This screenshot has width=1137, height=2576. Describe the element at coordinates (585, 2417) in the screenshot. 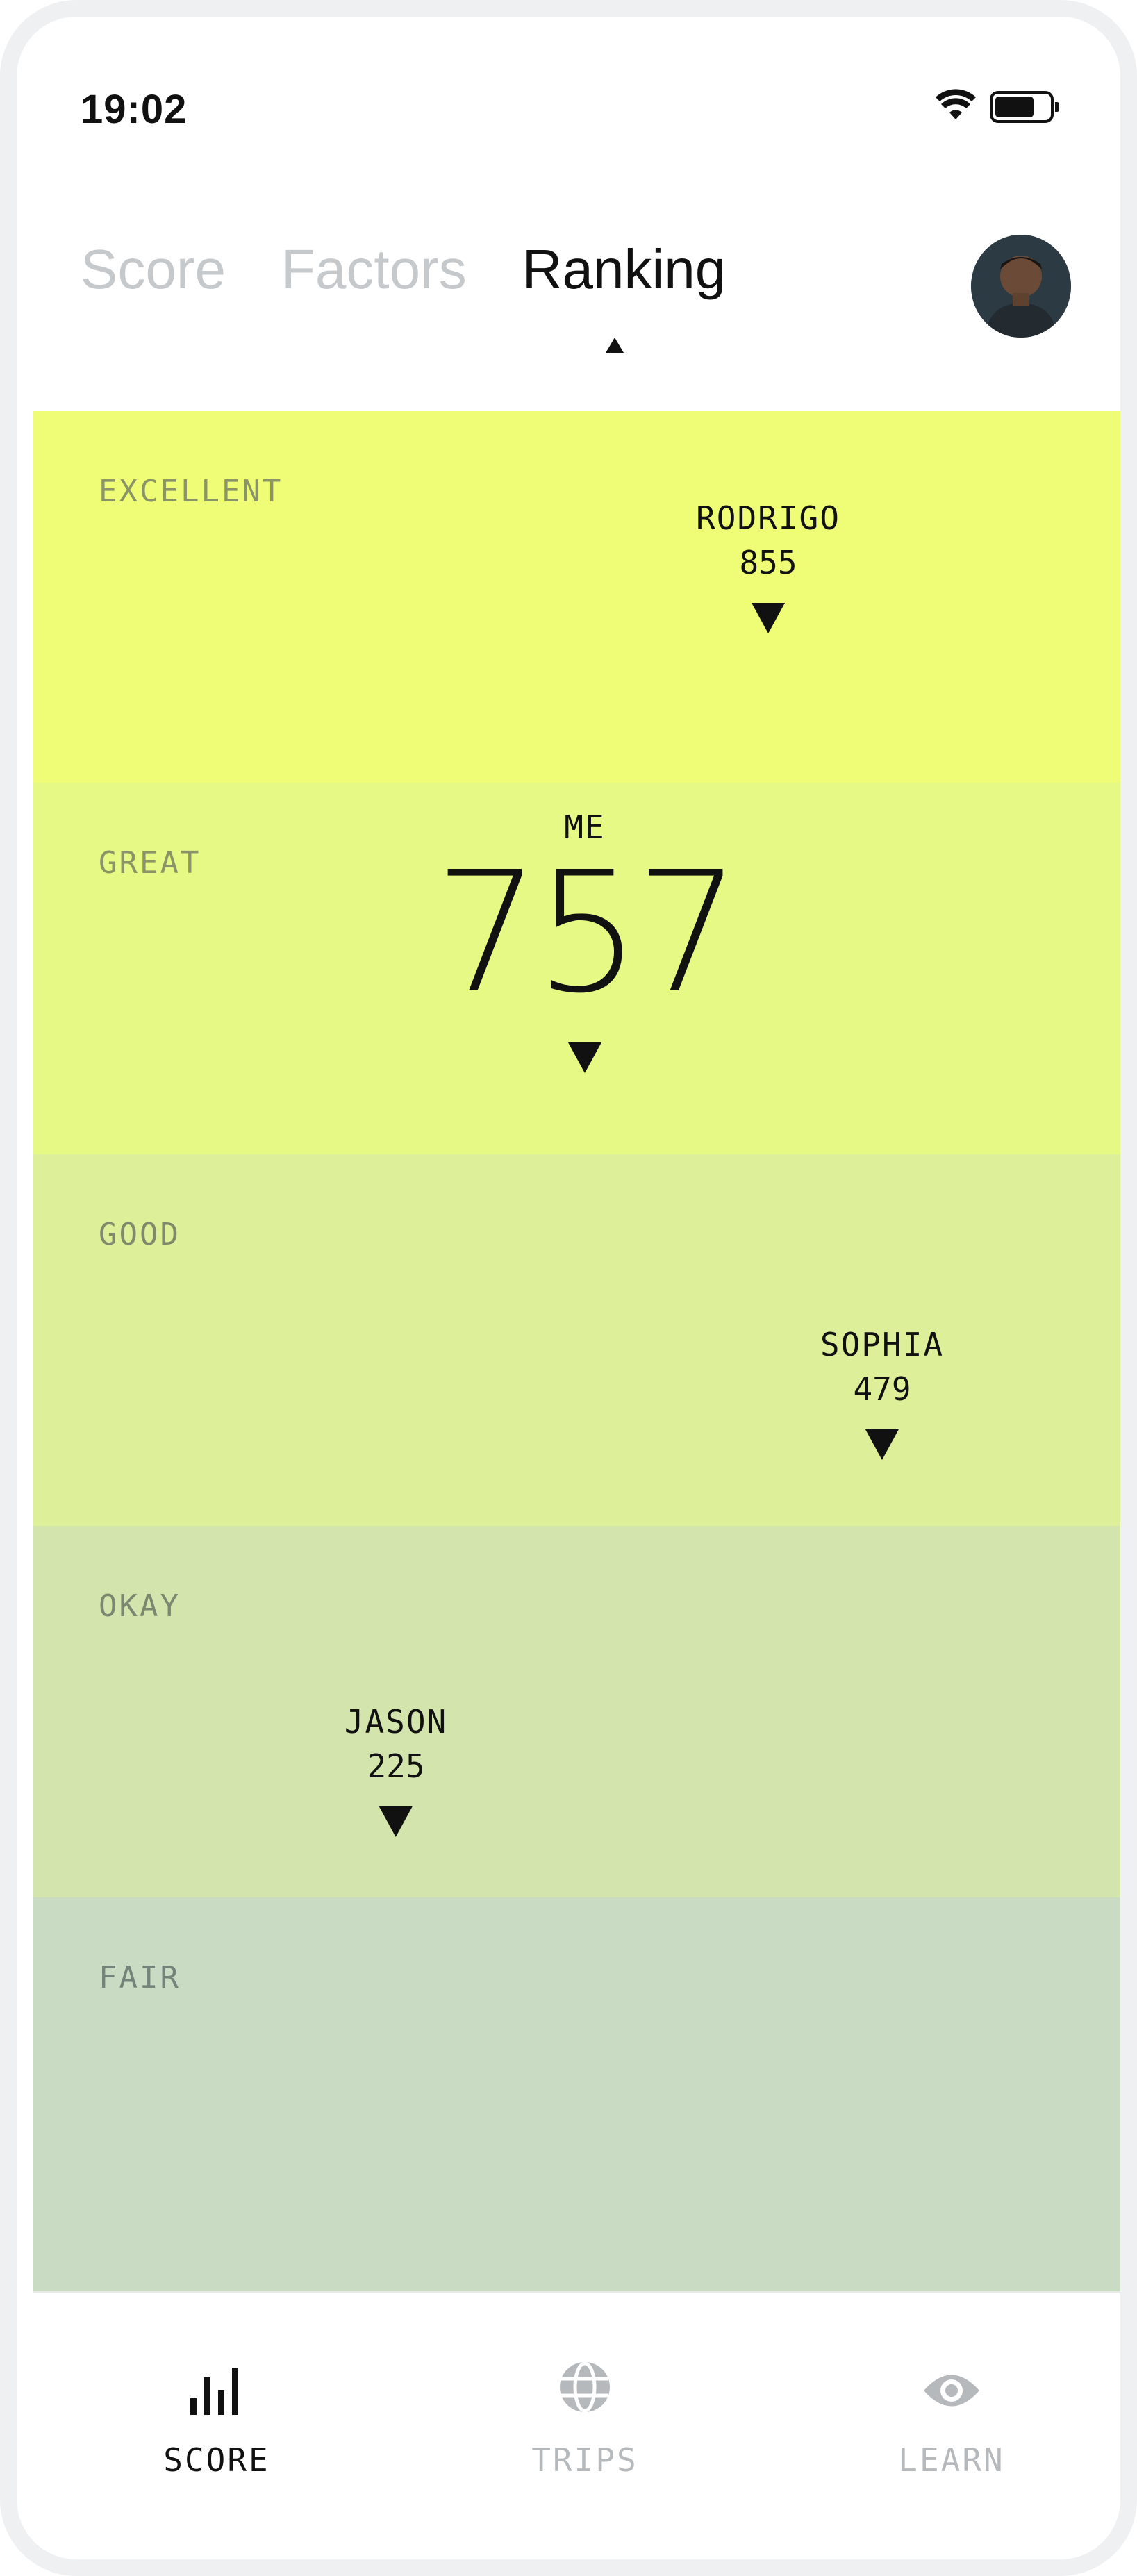

I see `nav-trips: TRIPS` at that location.